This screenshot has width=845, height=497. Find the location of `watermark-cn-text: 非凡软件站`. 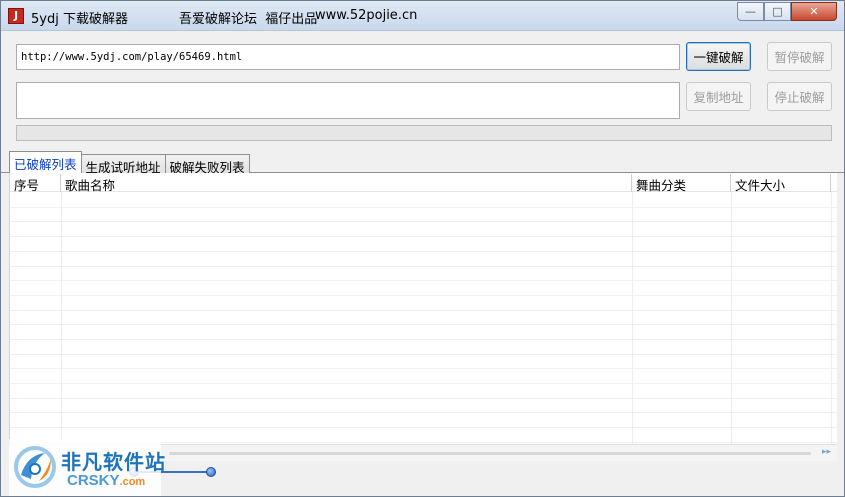

watermark-cn-text: 非凡软件站 is located at coordinates (113, 462).